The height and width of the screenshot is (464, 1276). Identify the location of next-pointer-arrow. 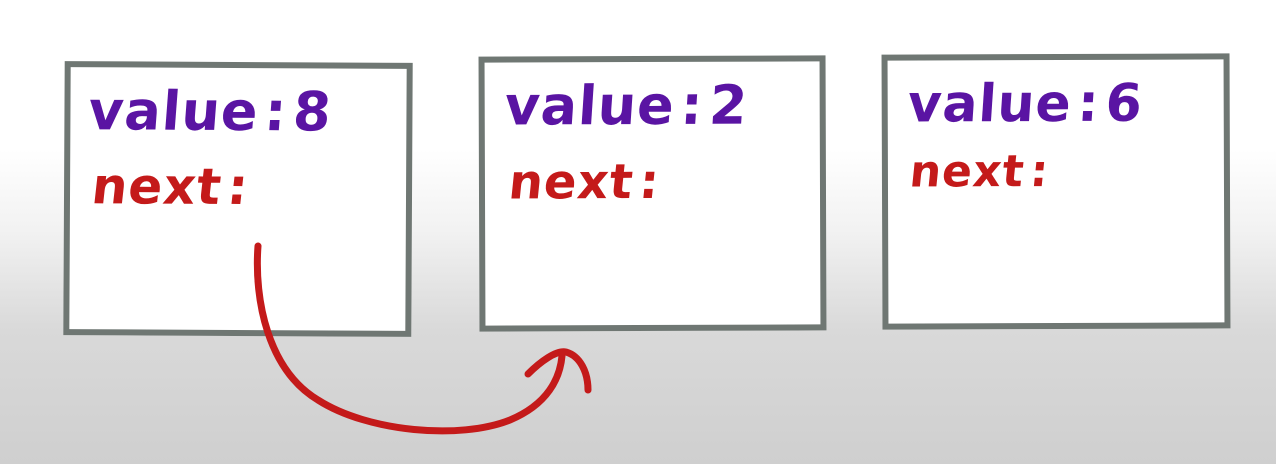
(422, 338).